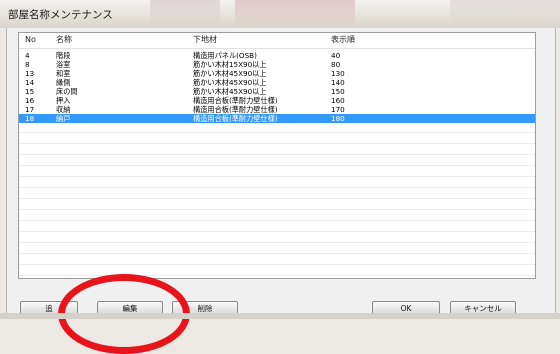 The image size is (560, 354). Describe the element at coordinates (205, 40) in the screenshot. I see `column-header-base: 下地材` at that location.